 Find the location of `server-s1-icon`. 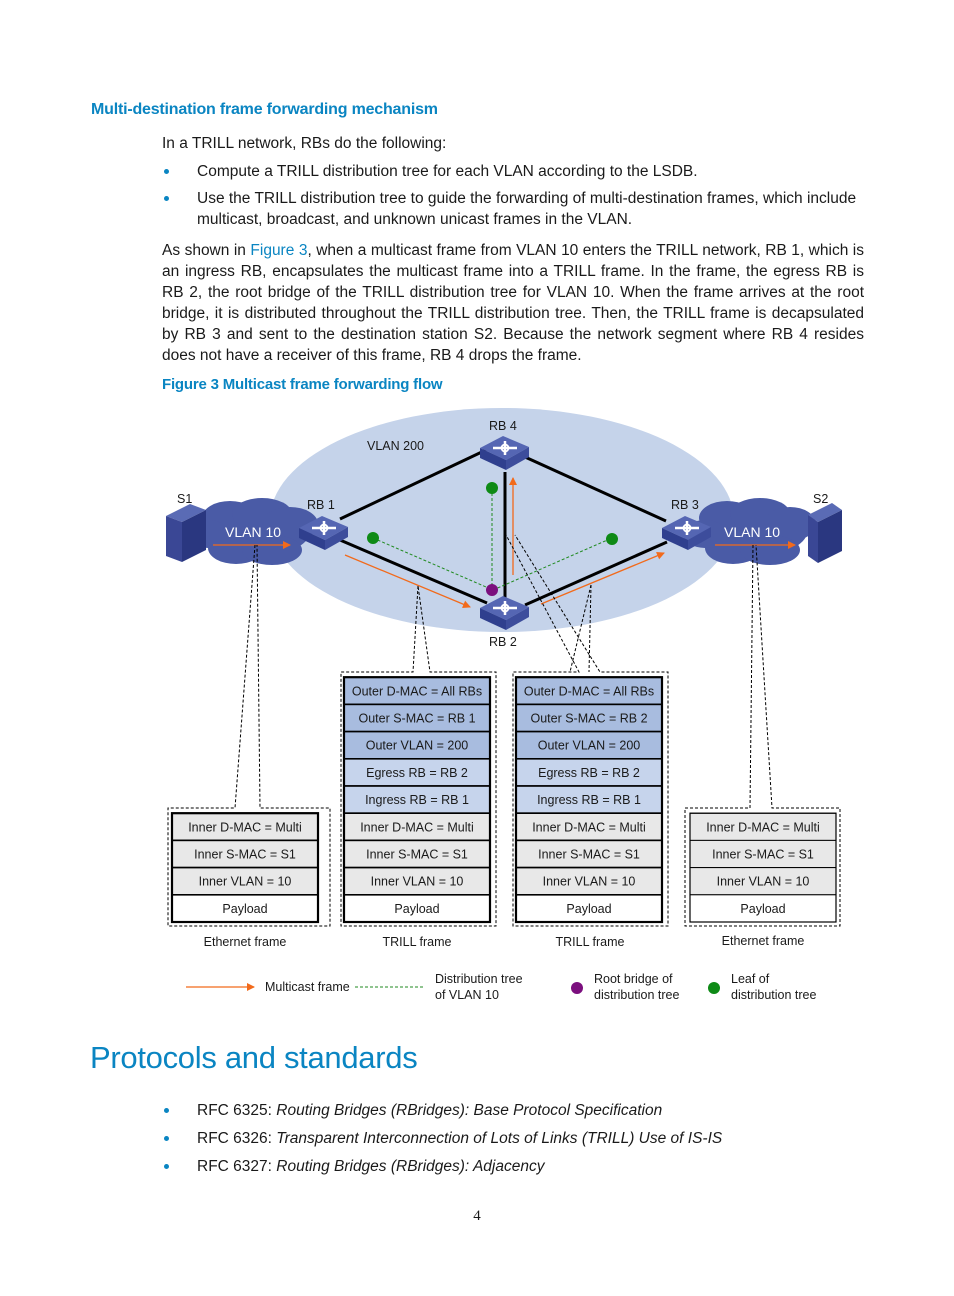

server-s1-icon is located at coordinates (186, 533).